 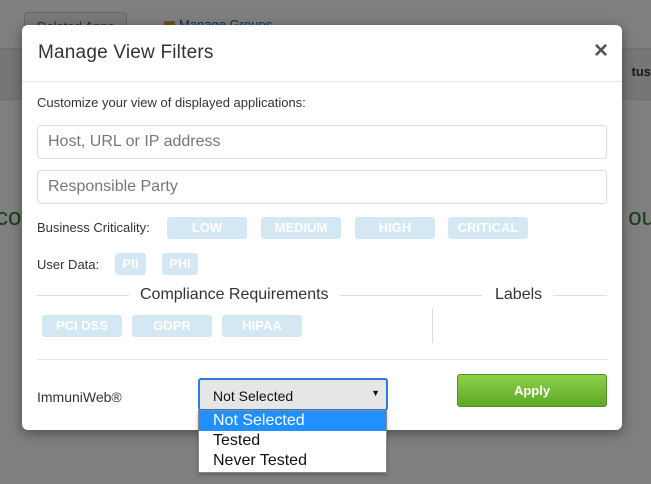 What do you see at coordinates (234, 294) in the screenshot?
I see `compliance-requirements-title: Compliance Requirements` at bounding box center [234, 294].